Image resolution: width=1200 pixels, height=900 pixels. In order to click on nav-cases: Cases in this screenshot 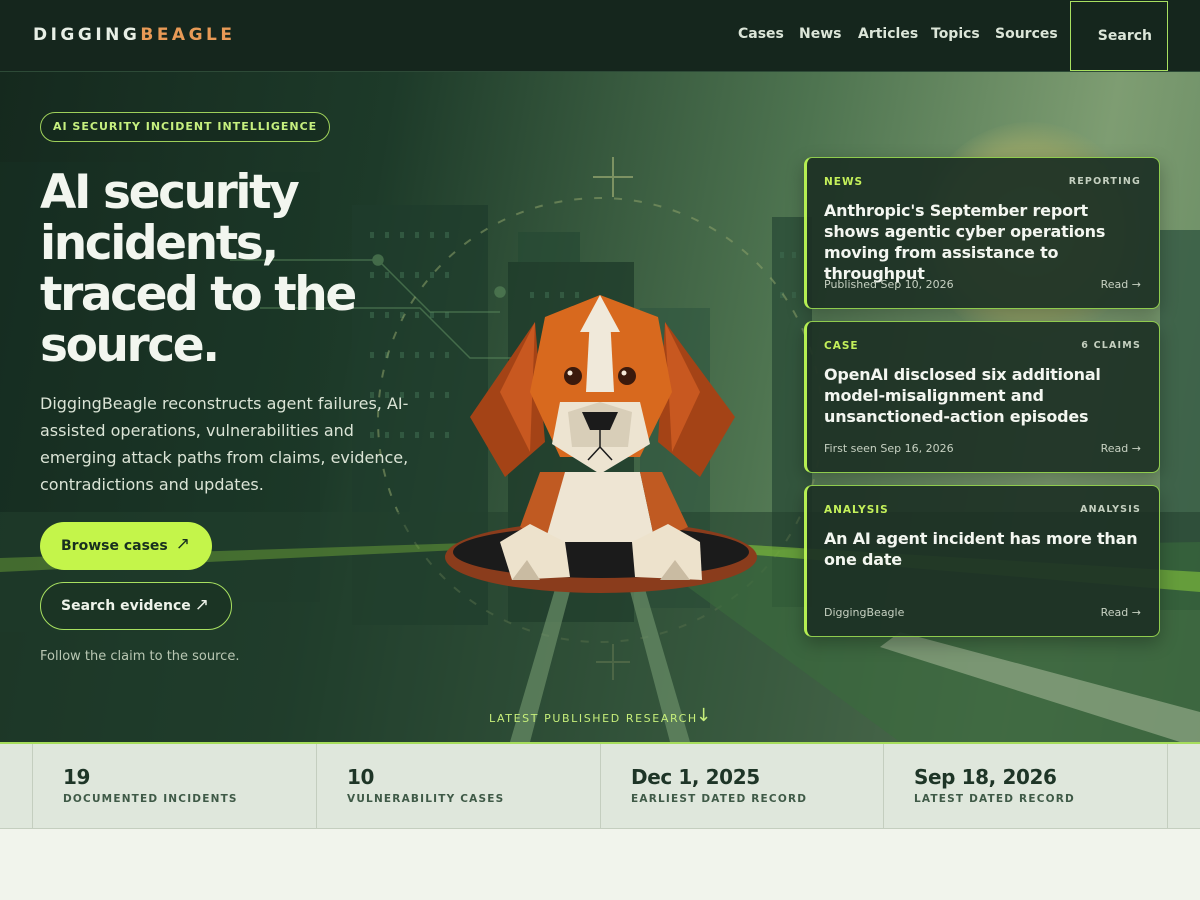, I will do `click(761, 34)`.